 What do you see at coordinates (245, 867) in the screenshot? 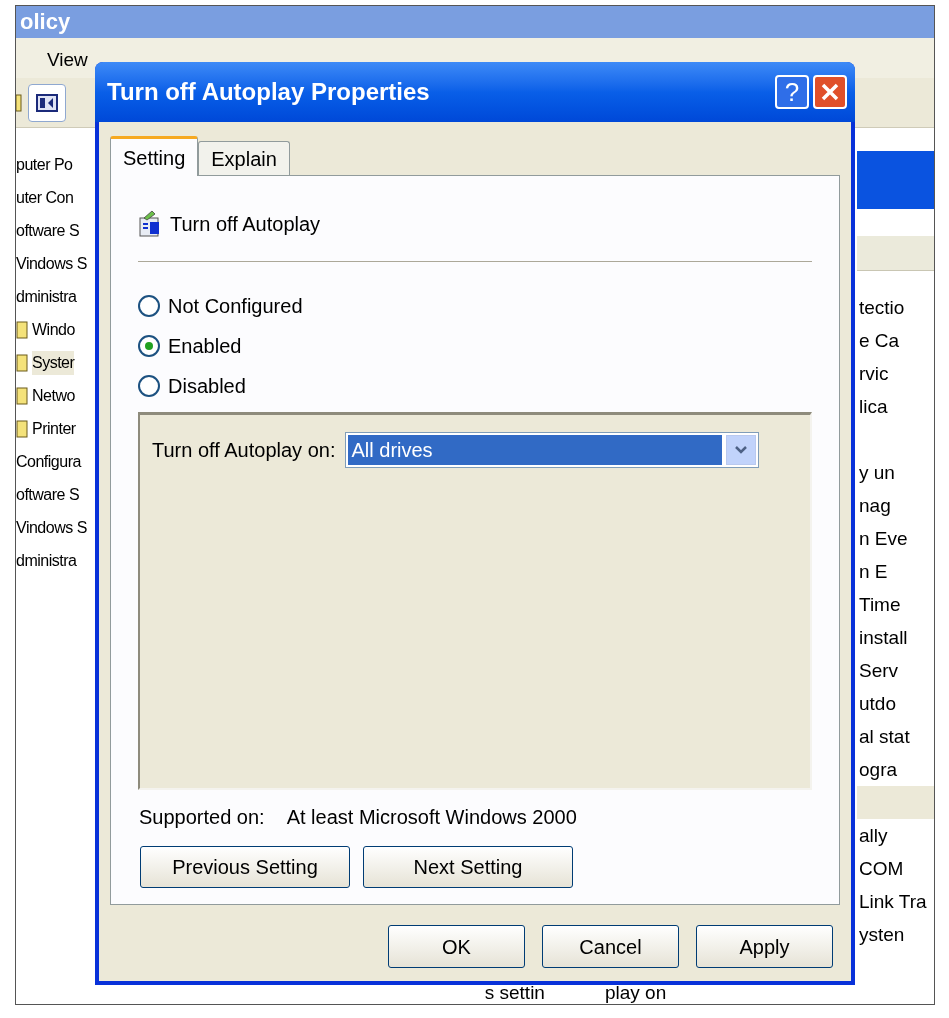
I see `nav-button: Previous Setting` at bounding box center [245, 867].